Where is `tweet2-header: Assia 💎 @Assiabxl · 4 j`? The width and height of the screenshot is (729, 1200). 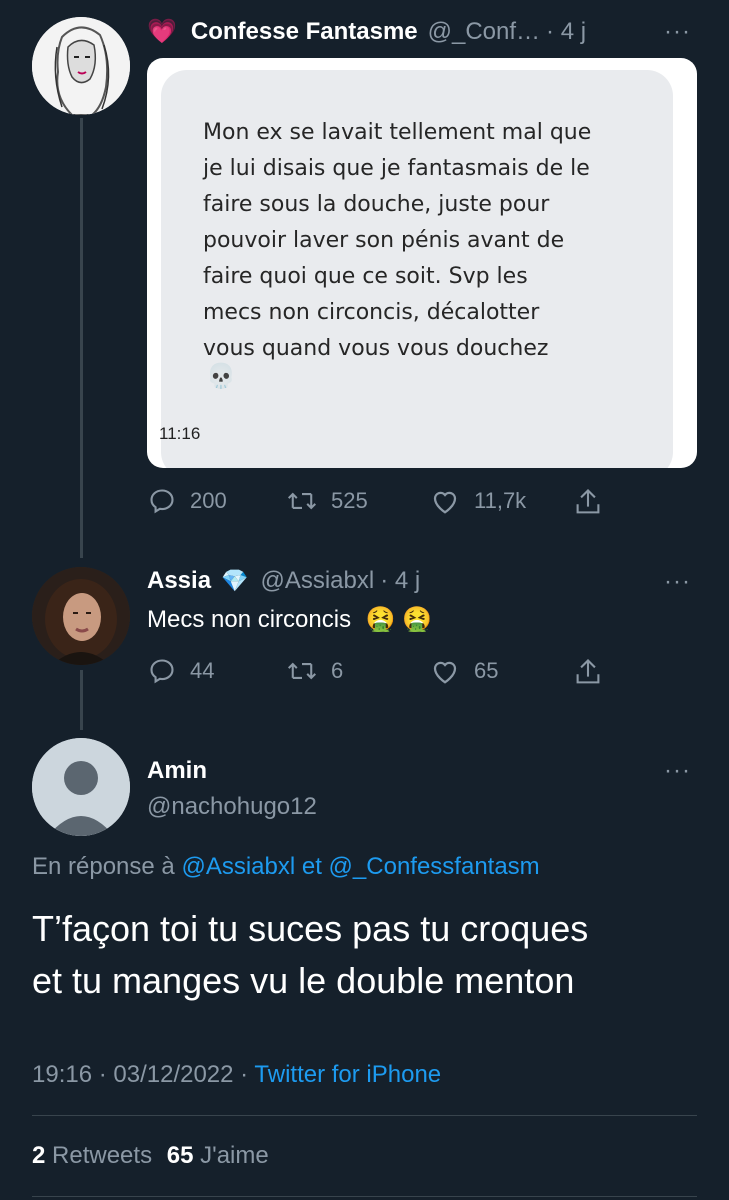
tweet2-header: Assia 💎 @Assiabxl · 4 j is located at coordinates (283, 581).